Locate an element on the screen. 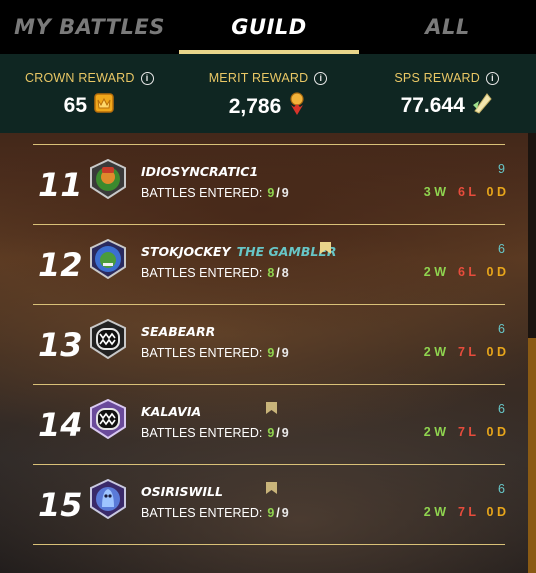 The width and height of the screenshot is (536, 573). scrollbar-thumb is located at coordinates (532, 455).